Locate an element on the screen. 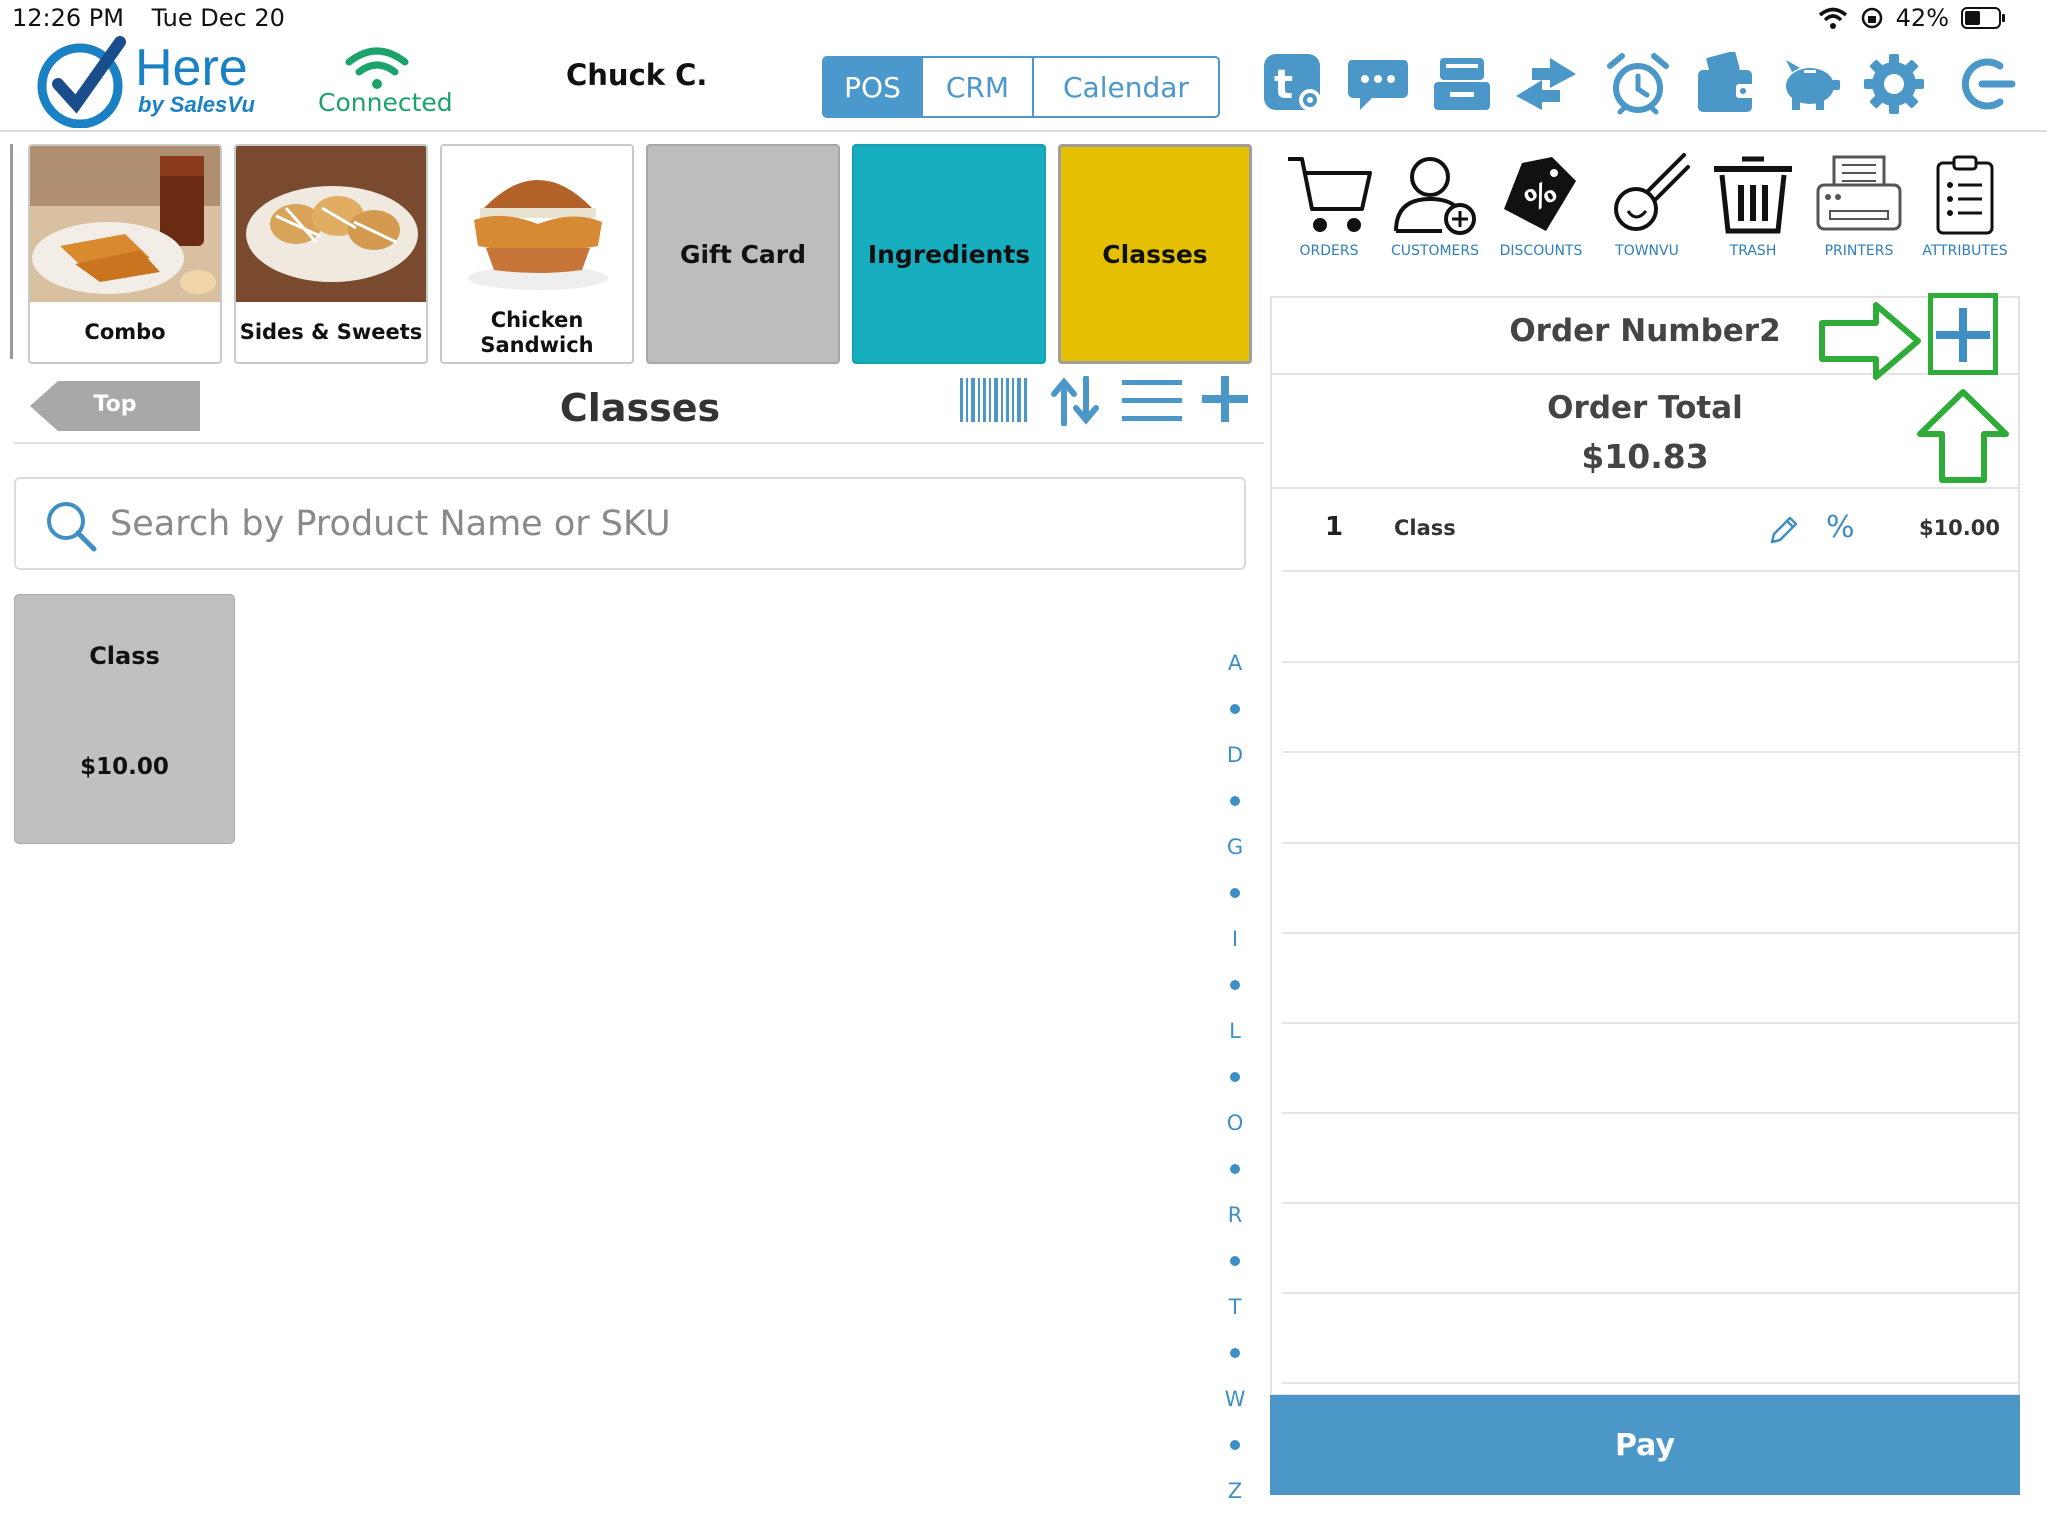 Image resolution: width=2047 pixels, height=1533 pixels. category-tile-combo: Combo is located at coordinates (125, 254).